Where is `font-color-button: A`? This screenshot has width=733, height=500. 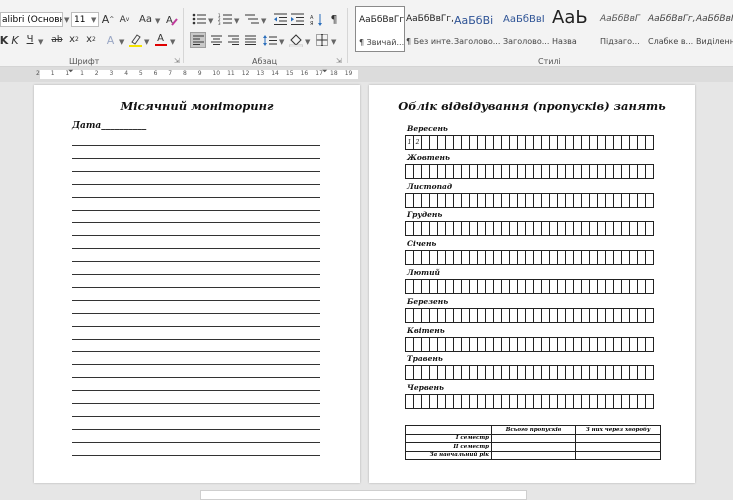 font-color-button: A is located at coordinates (160, 39).